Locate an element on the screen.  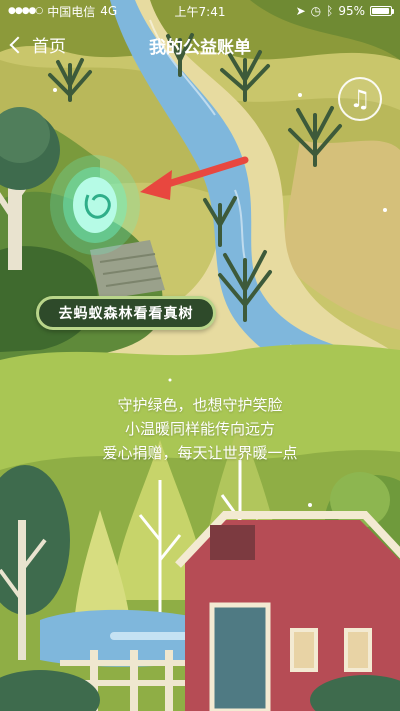
battery-icon is located at coordinates (382, 11).